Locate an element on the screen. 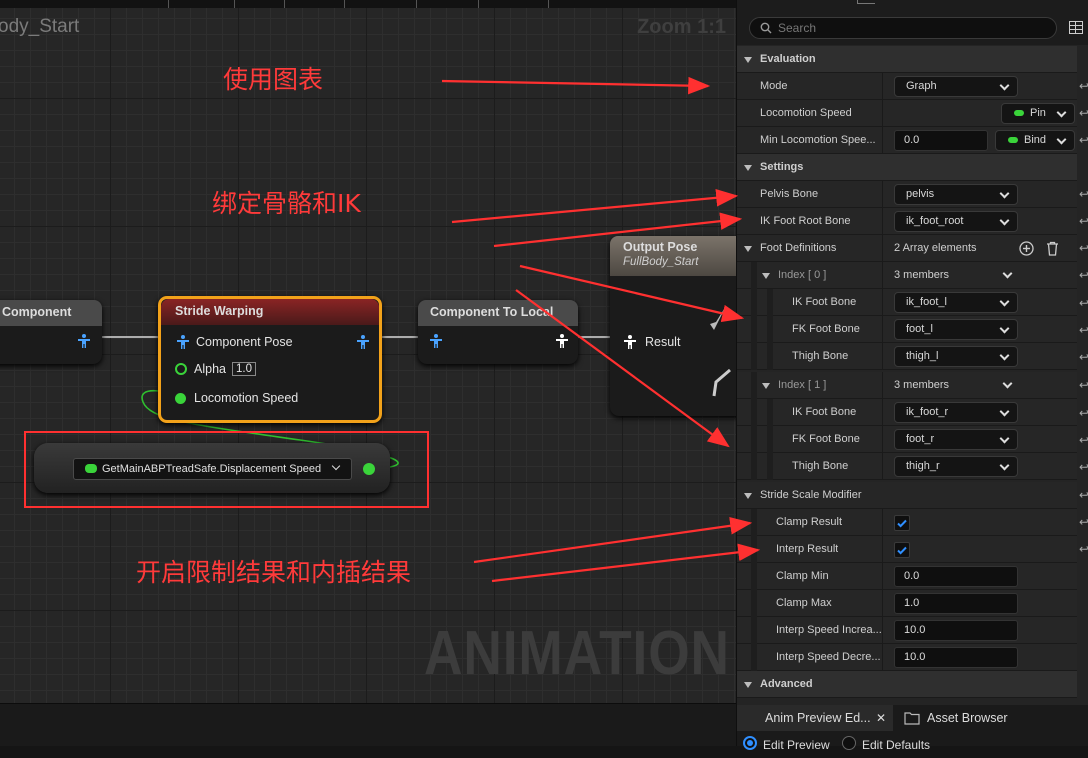 This screenshot has width=1088, height=758. index-1-ik-foot-dropdown: ik_foot_r is located at coordinates (956, 412).